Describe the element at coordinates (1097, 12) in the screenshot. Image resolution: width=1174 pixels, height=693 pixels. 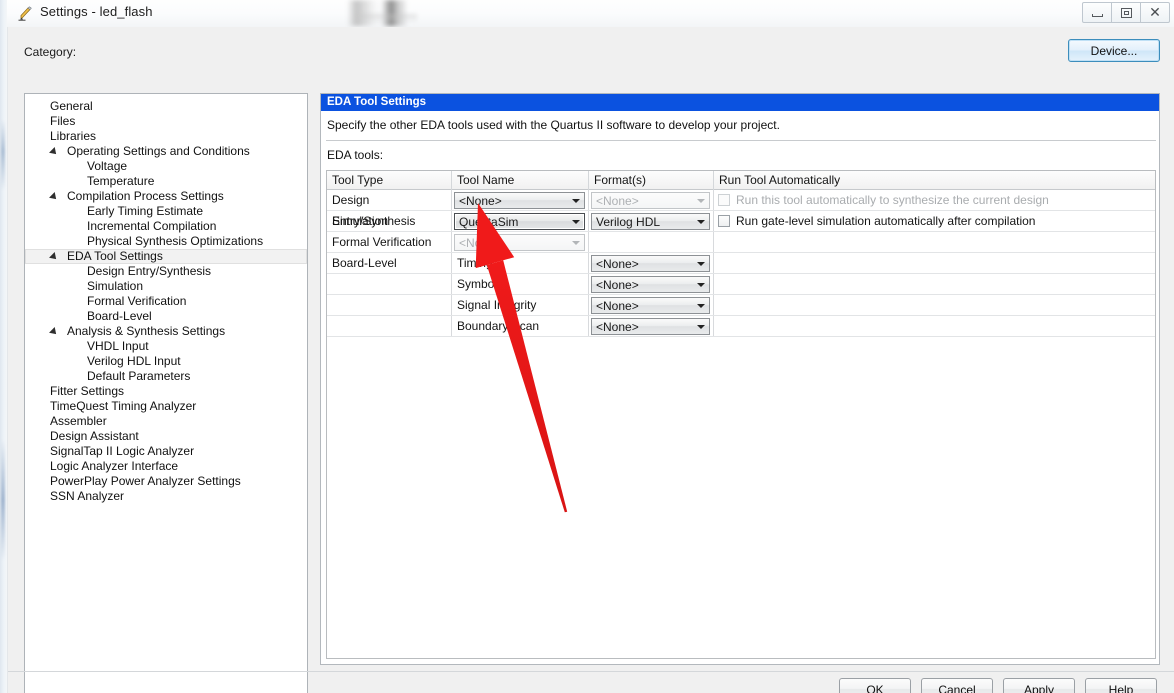
I see `minimize-button` at that location.